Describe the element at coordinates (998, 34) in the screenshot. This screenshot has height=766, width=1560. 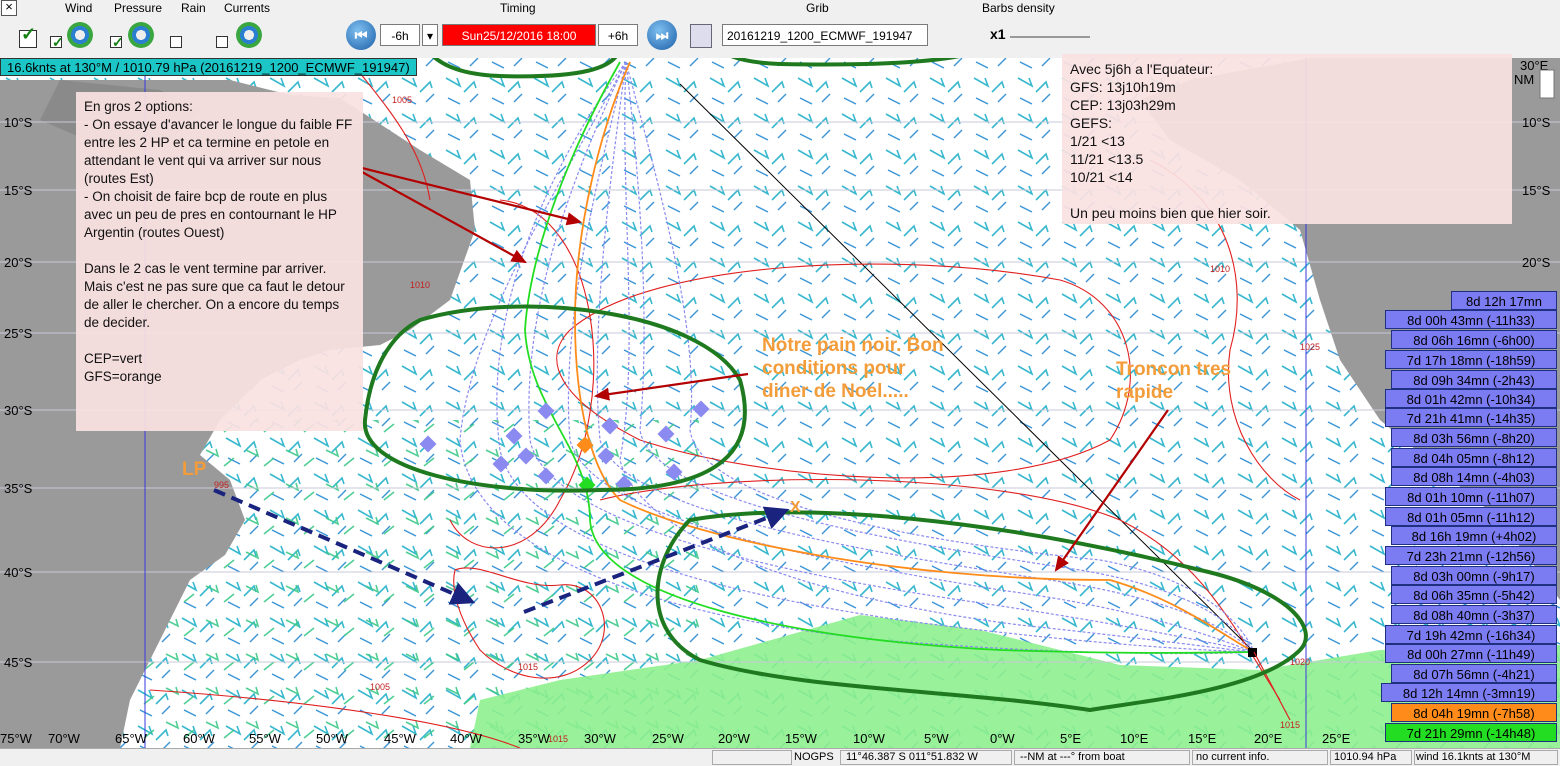
I see `barbs-density-value: x1` at that location.